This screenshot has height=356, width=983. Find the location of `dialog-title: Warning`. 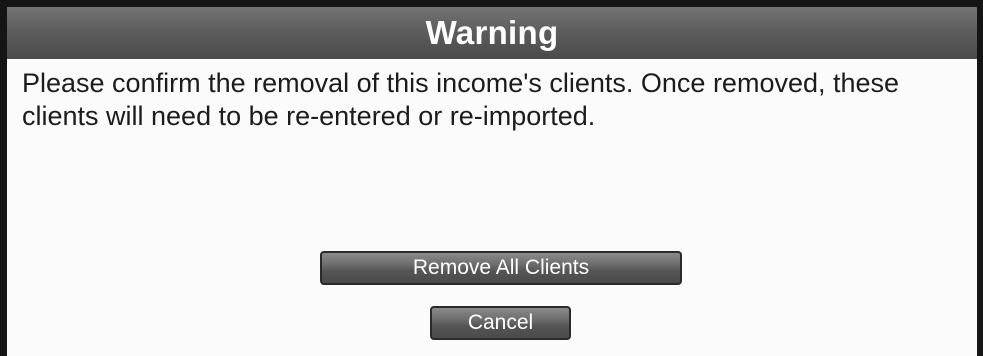

dialog-title: Warning is located at coordinates (492, 33).